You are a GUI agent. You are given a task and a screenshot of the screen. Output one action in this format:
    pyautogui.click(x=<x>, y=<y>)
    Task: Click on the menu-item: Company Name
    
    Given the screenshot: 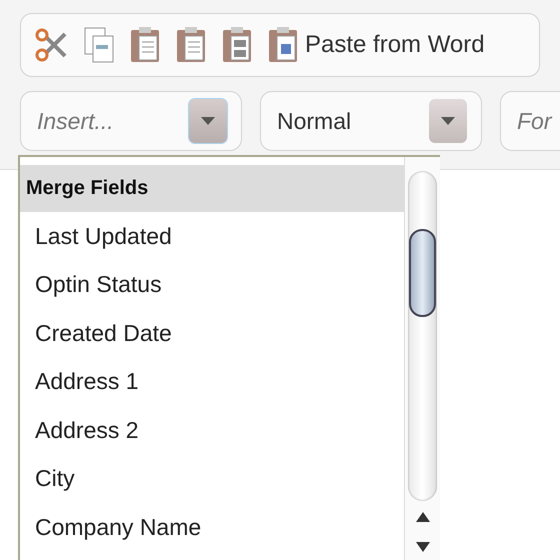 What is the action you would take?
    pyautogui.click(x=212, y=527)
    